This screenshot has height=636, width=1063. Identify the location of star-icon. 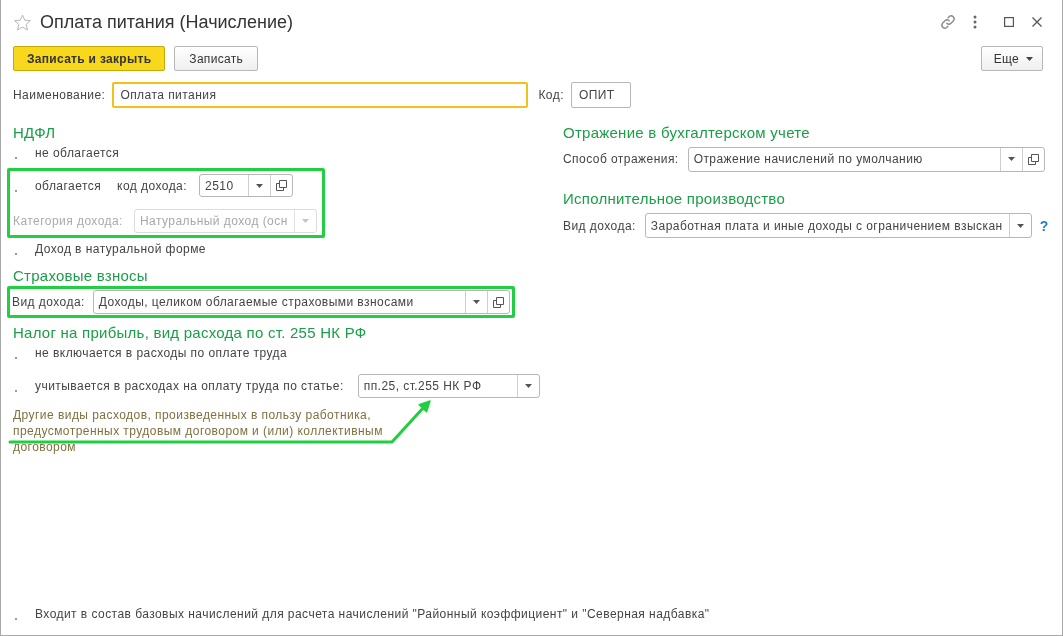
(22, 22).